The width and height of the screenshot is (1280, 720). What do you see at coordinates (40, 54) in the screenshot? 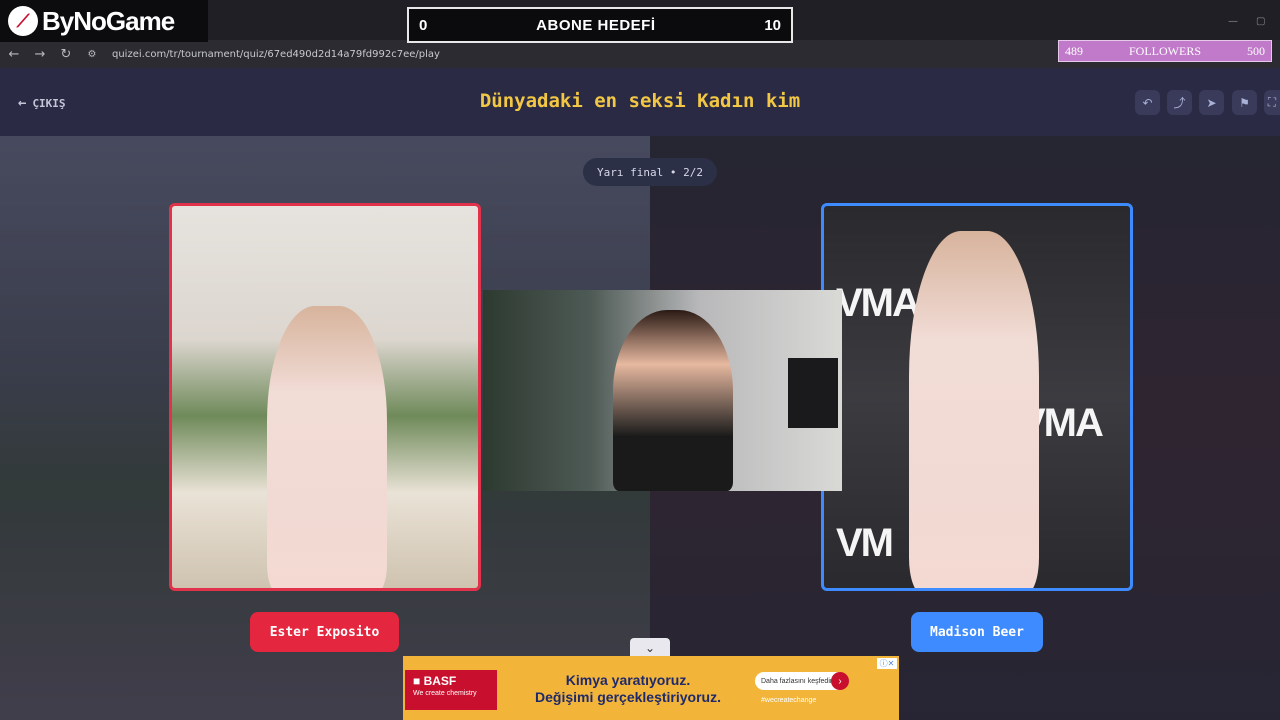
I see `arrow-right-icon: →` at bounding box center [40, 54].